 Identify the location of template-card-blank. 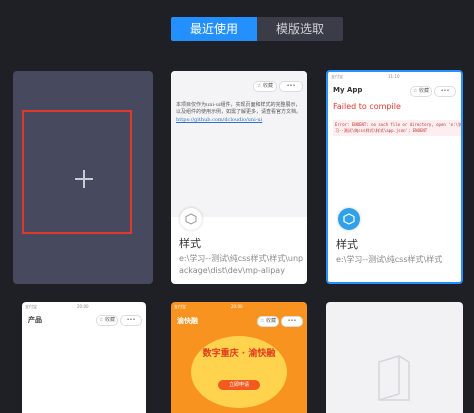
(394, 357).